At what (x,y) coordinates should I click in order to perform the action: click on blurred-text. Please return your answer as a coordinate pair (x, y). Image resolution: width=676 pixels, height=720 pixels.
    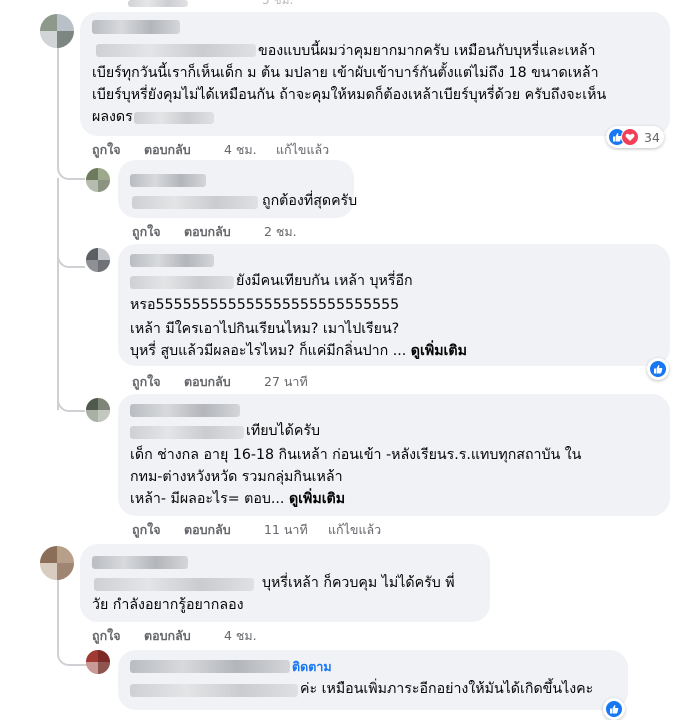
    Looking at the image, I should click on (174, 118).